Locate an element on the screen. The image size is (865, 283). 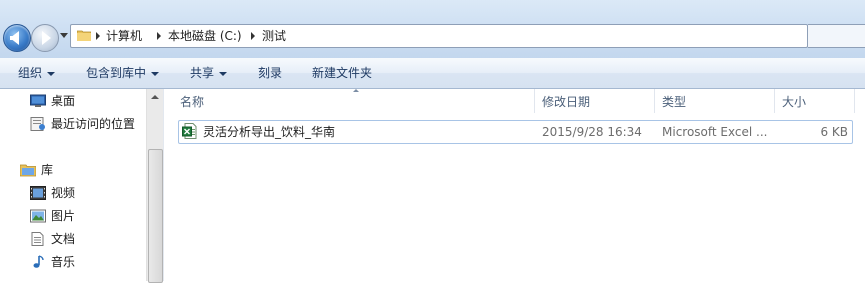
organize-label: 组织 is located at coordinates (30, 73).